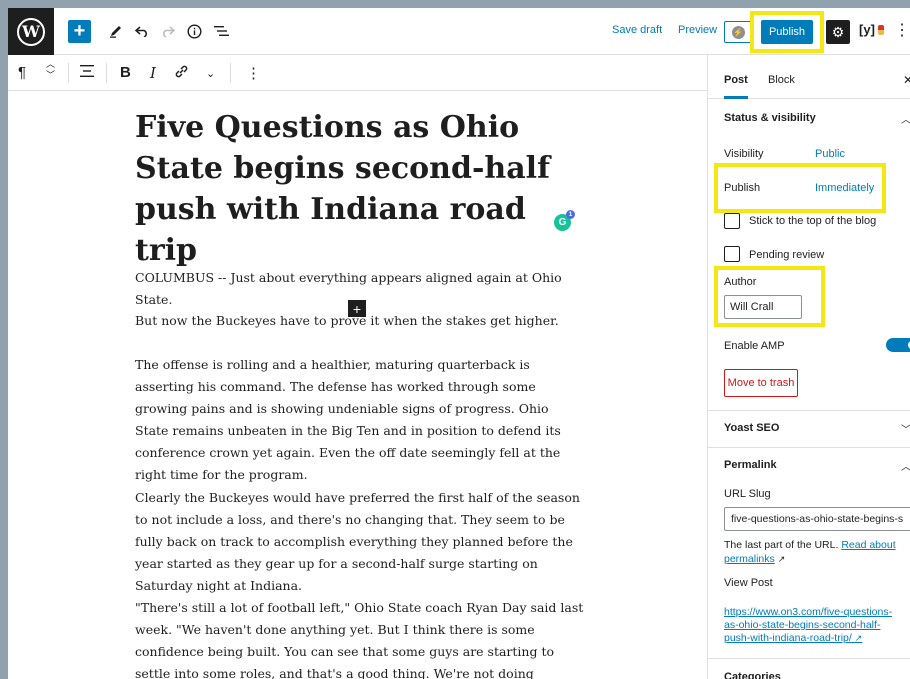 The image size is (910, 679). I want to click on wordpress-logo-button: W, so click(31, 31).